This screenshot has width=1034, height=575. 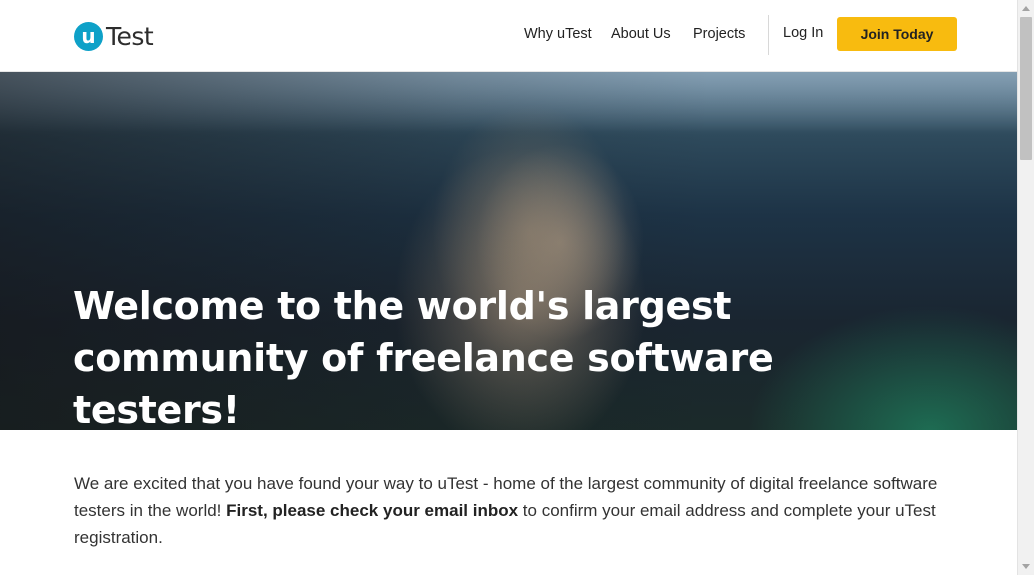 I want to click on logo-text: Test, so click(x=130, y=36).